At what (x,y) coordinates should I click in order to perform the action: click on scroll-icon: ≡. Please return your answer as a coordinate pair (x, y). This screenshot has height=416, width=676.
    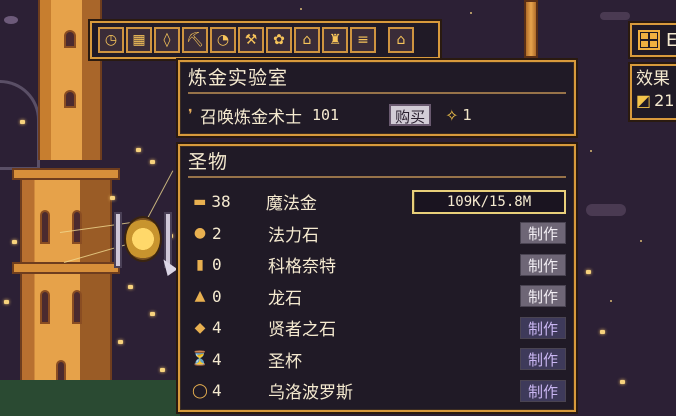
    Looking at the image, I should click on (363, 40).